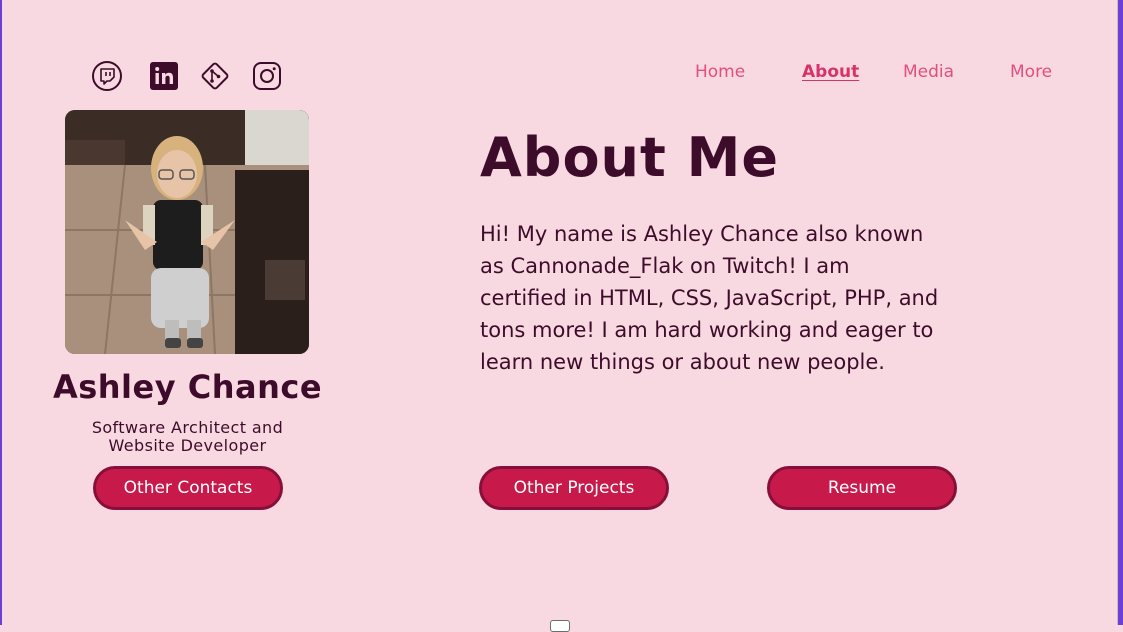 This screenshot has width=1123, height=632. I want to click on nav-home-link: Home, so click(720, 72).